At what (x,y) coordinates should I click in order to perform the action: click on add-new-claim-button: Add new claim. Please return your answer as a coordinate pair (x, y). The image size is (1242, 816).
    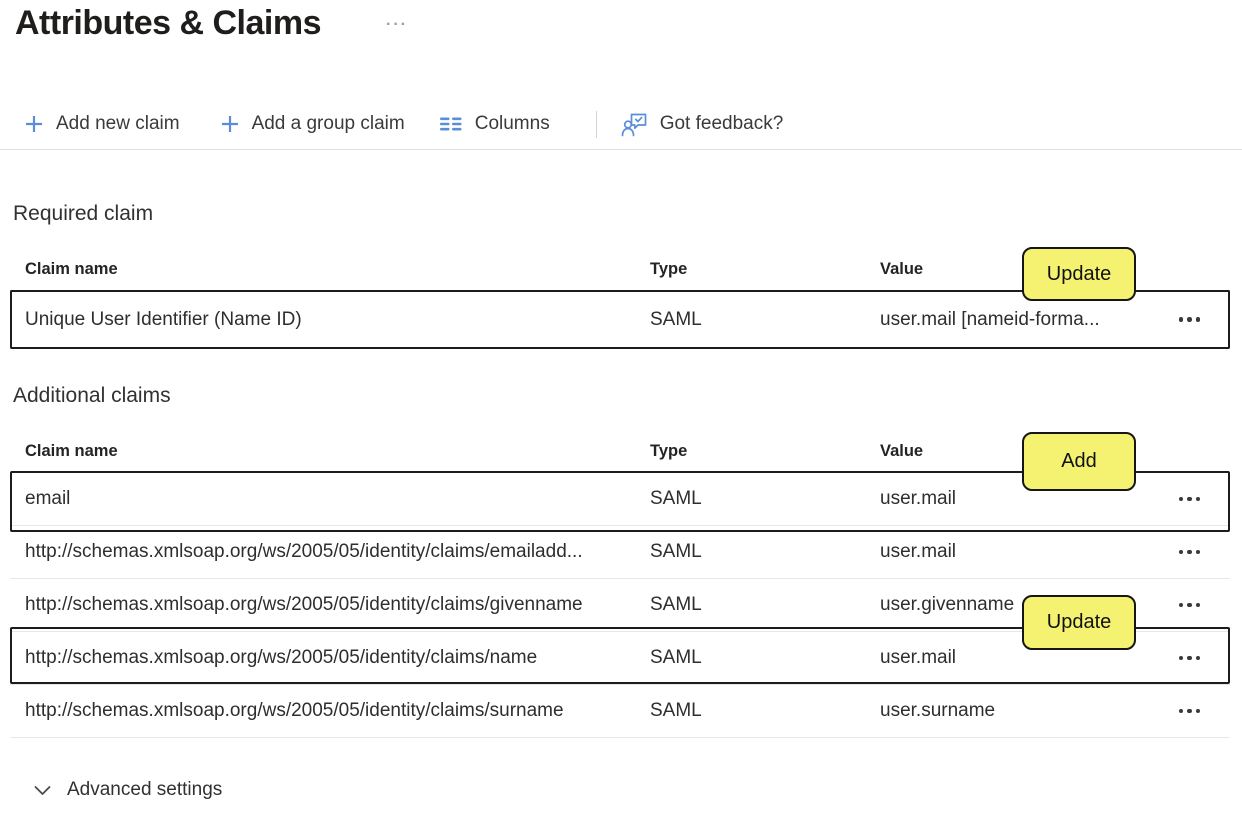
    Looking at the image, I should click on (102, 124).